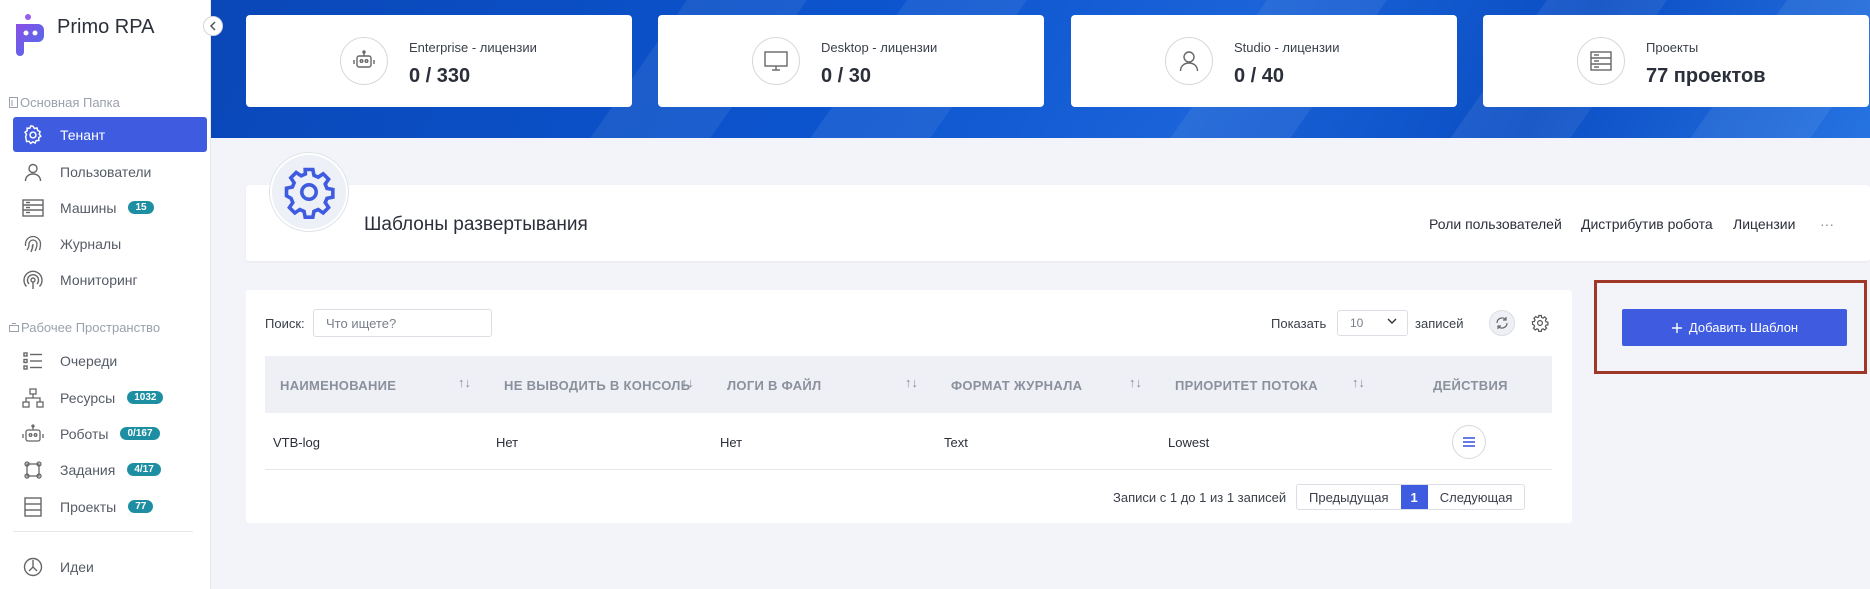 The height and width of the screenshot is (589, 1870). Describe the element at coordinates (1299, 323) in the screenshot. I see `page-size-label: Показать` at that location.